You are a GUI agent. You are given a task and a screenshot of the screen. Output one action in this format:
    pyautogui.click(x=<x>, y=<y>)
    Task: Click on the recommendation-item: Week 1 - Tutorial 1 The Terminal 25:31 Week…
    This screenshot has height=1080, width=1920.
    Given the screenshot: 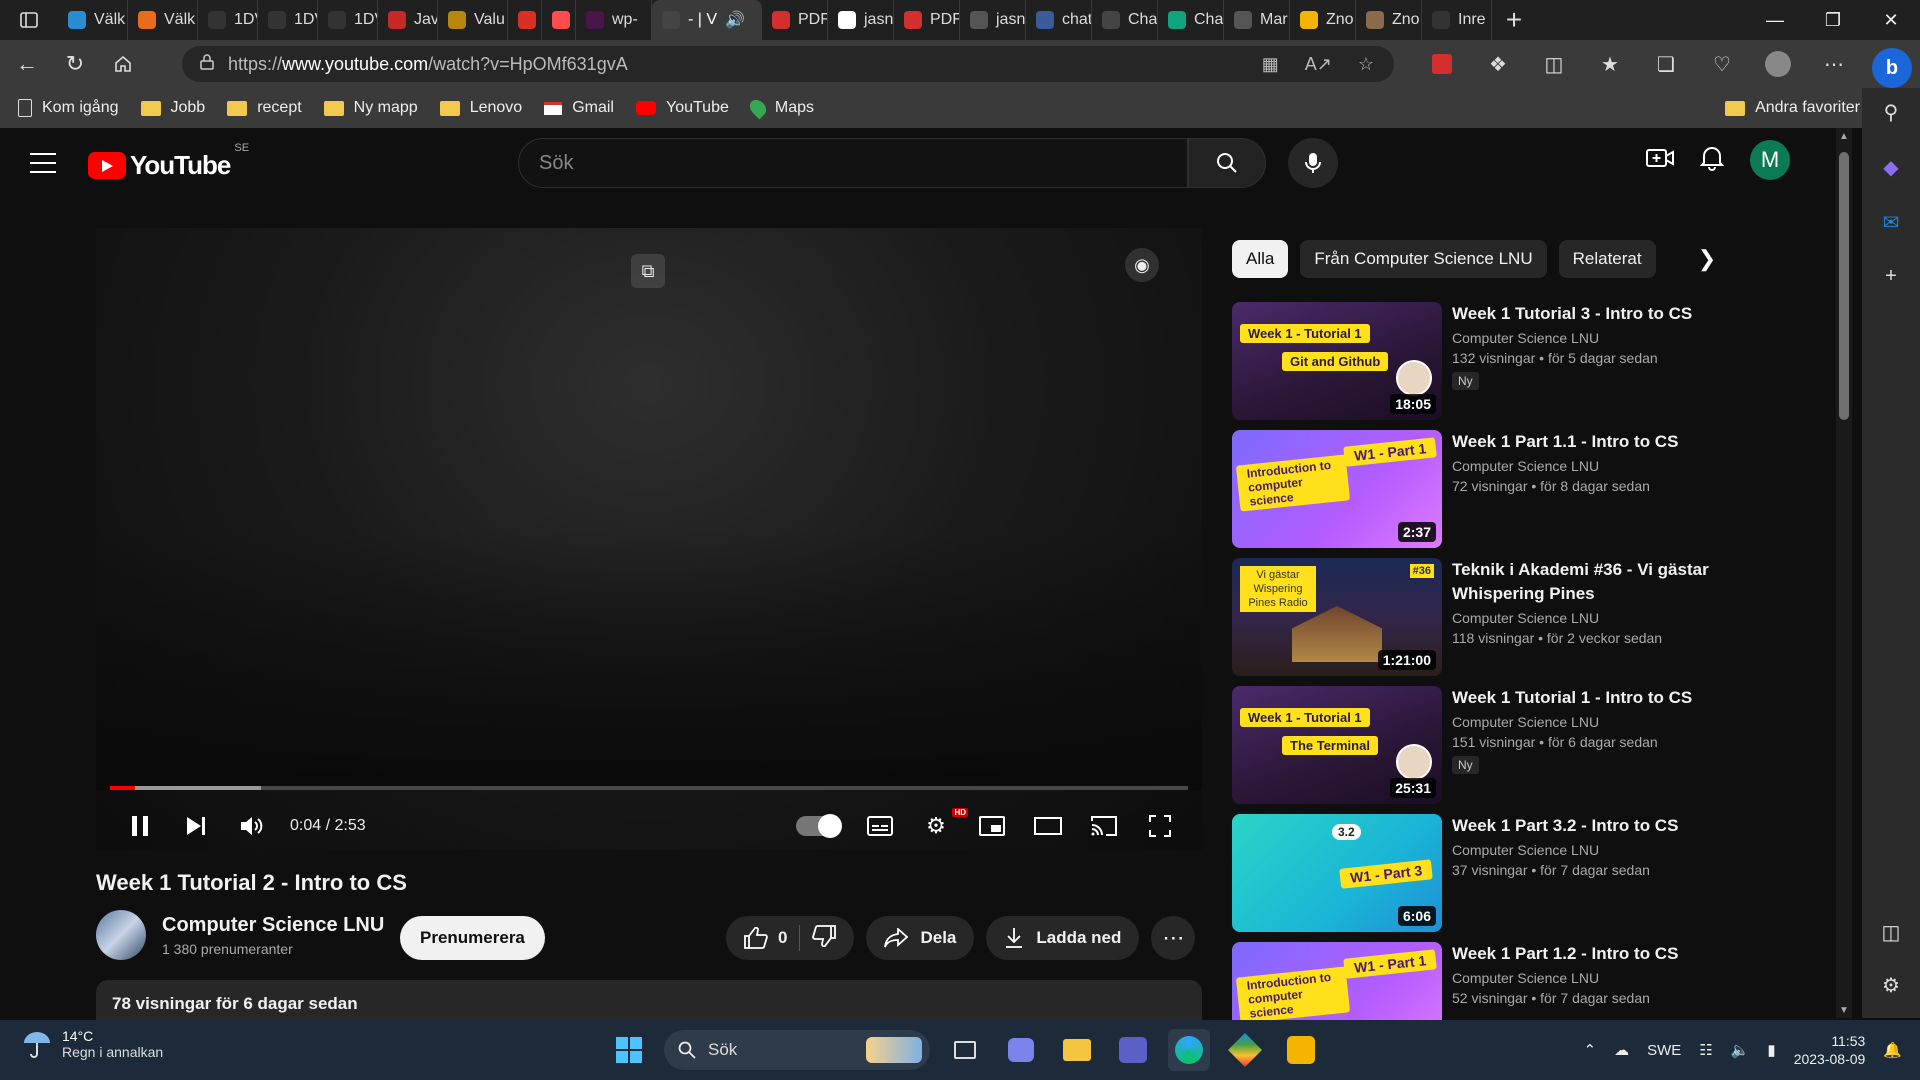 What is the action you would take?
    pyautogui.click(x=1472, y=750)
    